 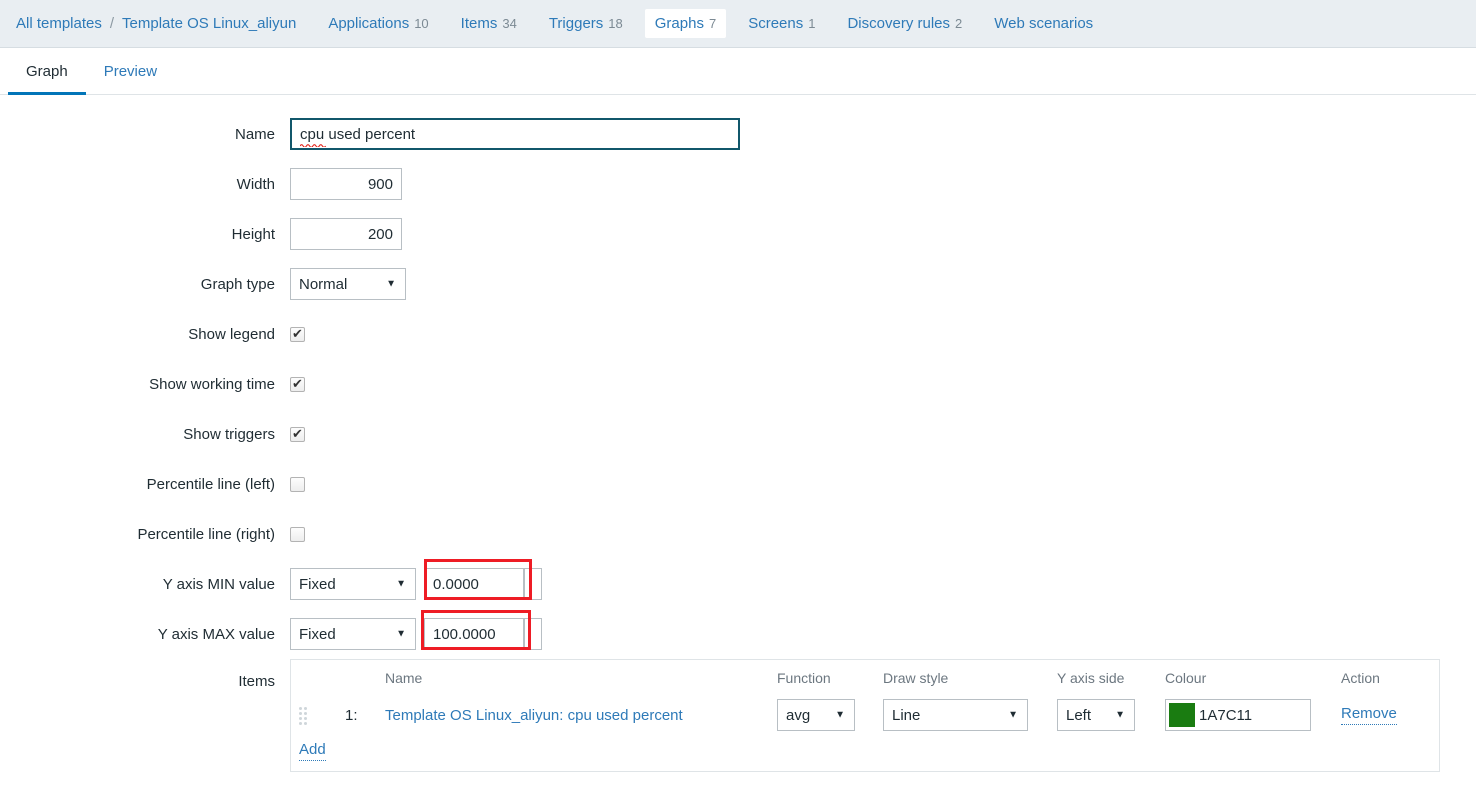 What do you see at coordinates (209, 23) in the screenshot?
I see `breadcrumb-template-name: Template OS Linux_aliyun` at bounding box center [209, 23].